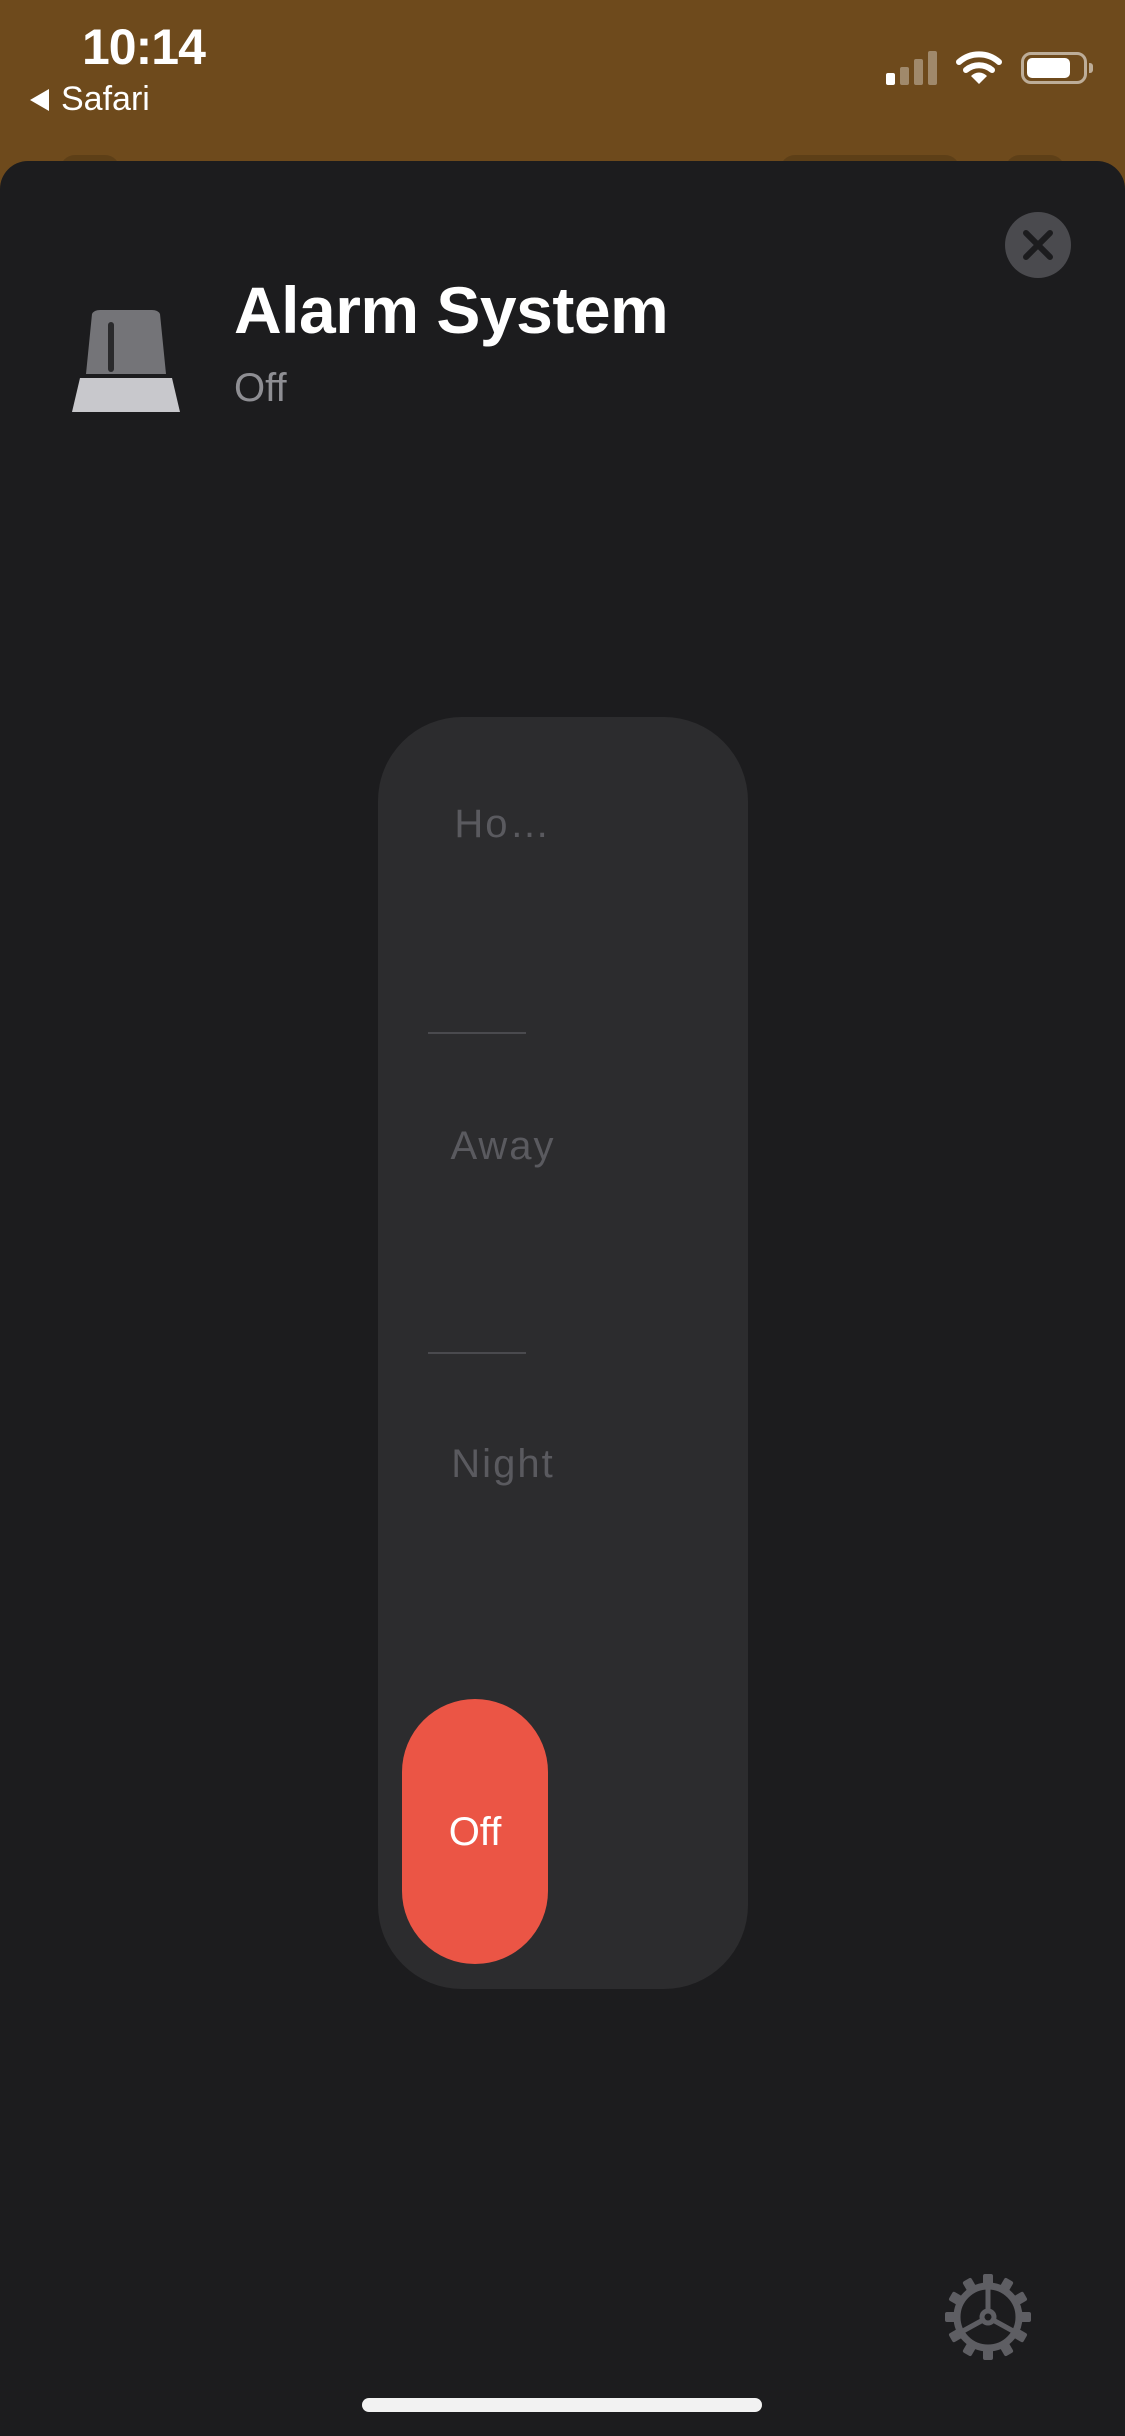 The image size is (1125, 2436). Describe the element at coordinates (503, 1464) in the screenshot. I see `mode-option-night: Night` at that location.